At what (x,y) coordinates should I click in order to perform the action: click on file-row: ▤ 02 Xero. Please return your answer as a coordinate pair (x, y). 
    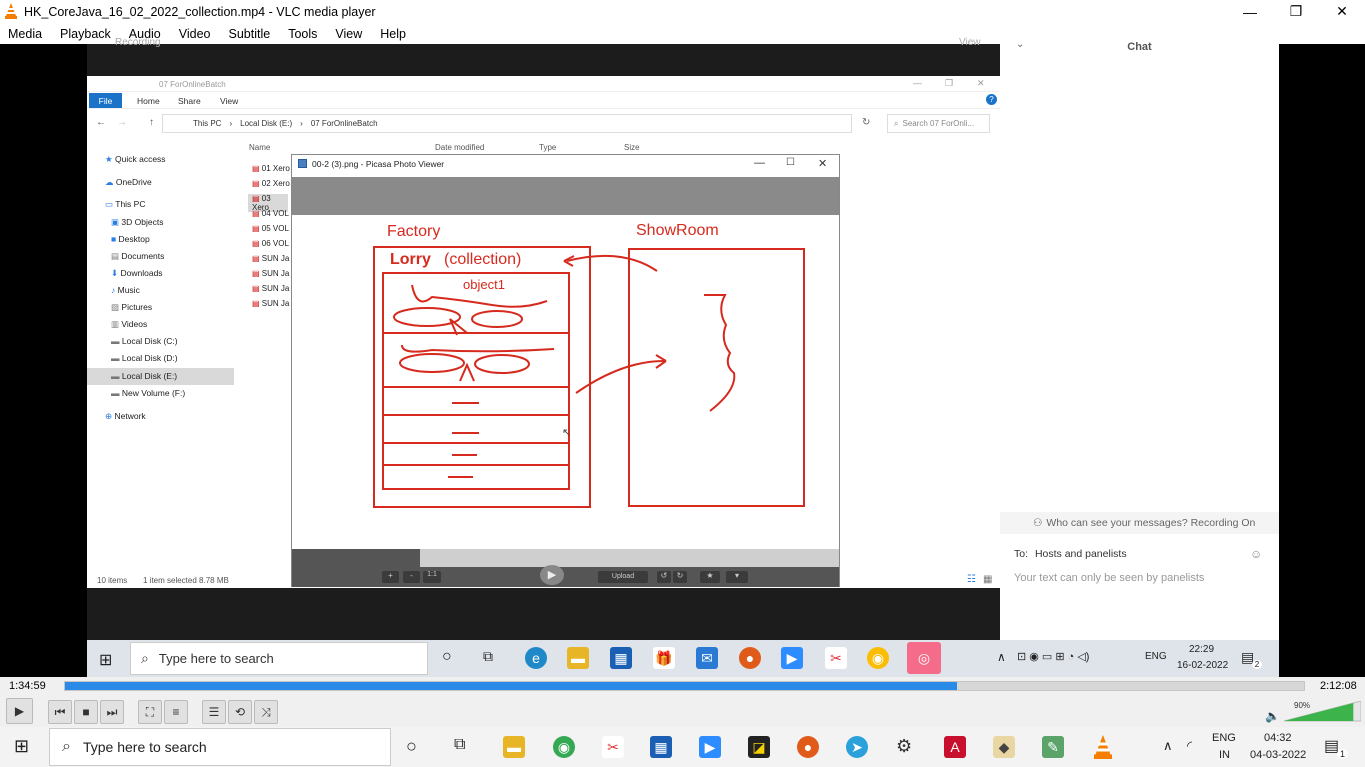
    Looking at the image, I should click on (271, 183).